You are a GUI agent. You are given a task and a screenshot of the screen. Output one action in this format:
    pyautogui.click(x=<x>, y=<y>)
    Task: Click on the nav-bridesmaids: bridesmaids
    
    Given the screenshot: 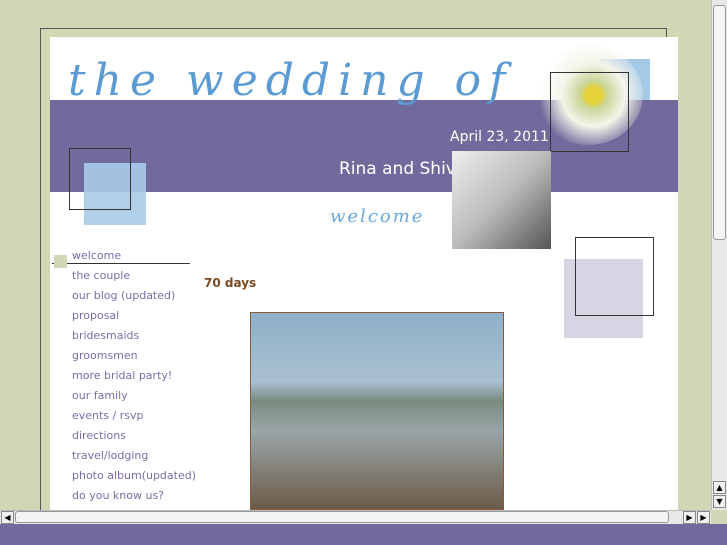 What is the action you would take?
    pyautogui.click(x=122, y=336)
    